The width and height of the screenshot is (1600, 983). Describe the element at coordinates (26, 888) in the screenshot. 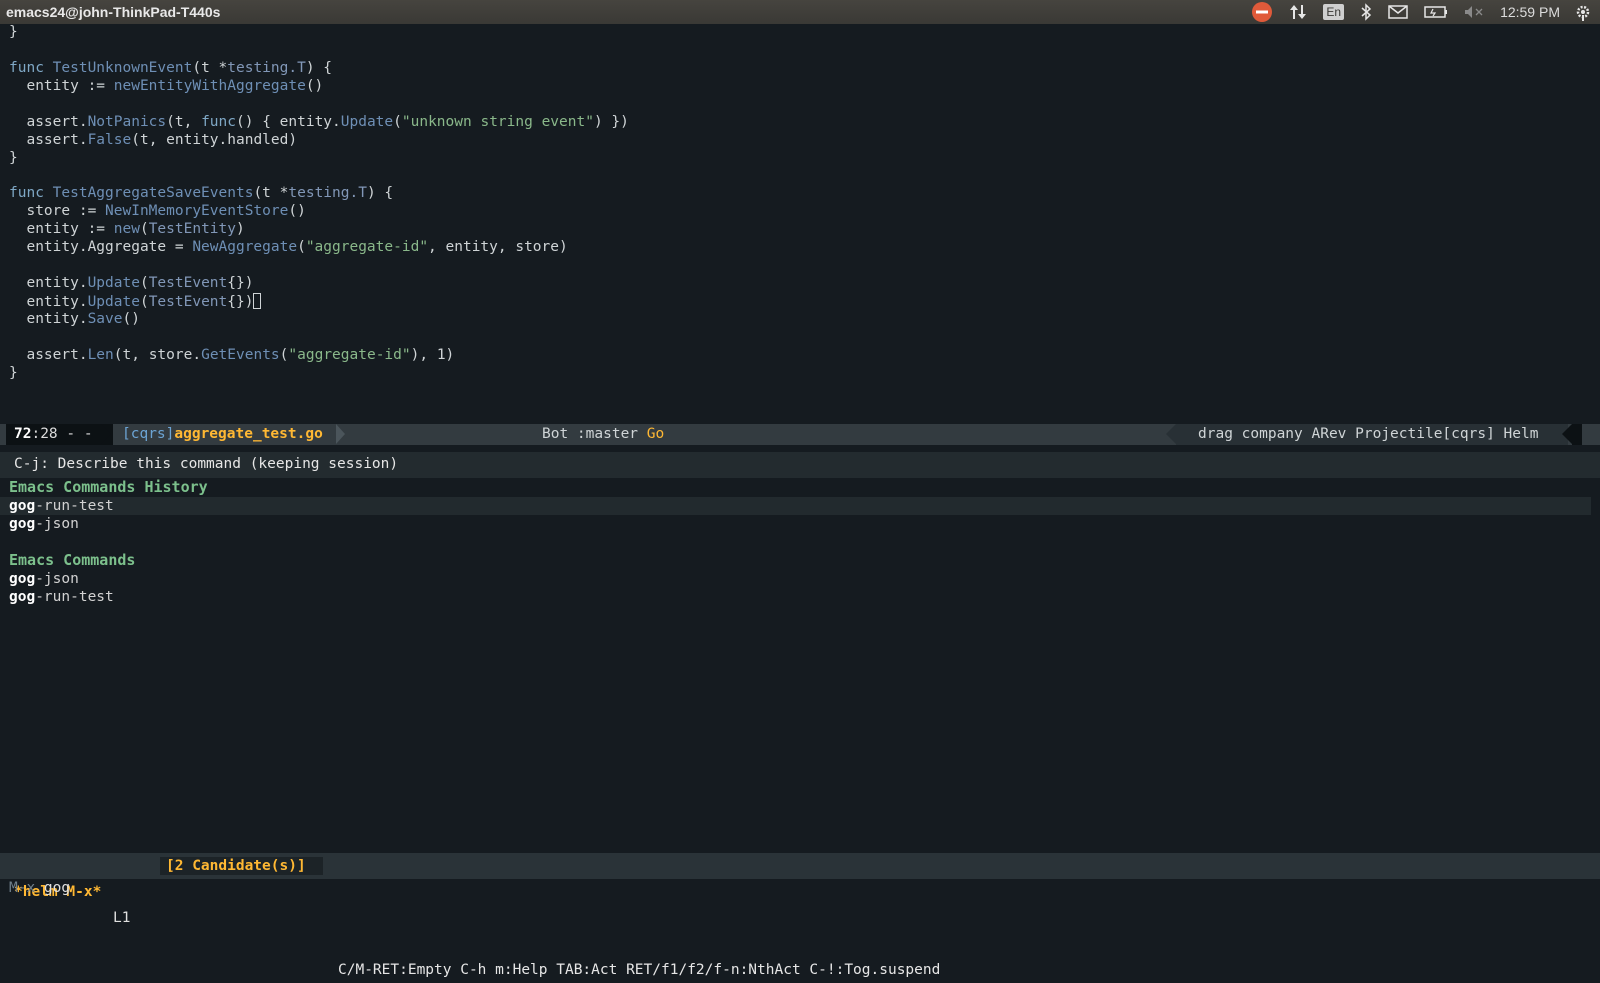

I see `minibuffer-prompt: M-x` at that location.